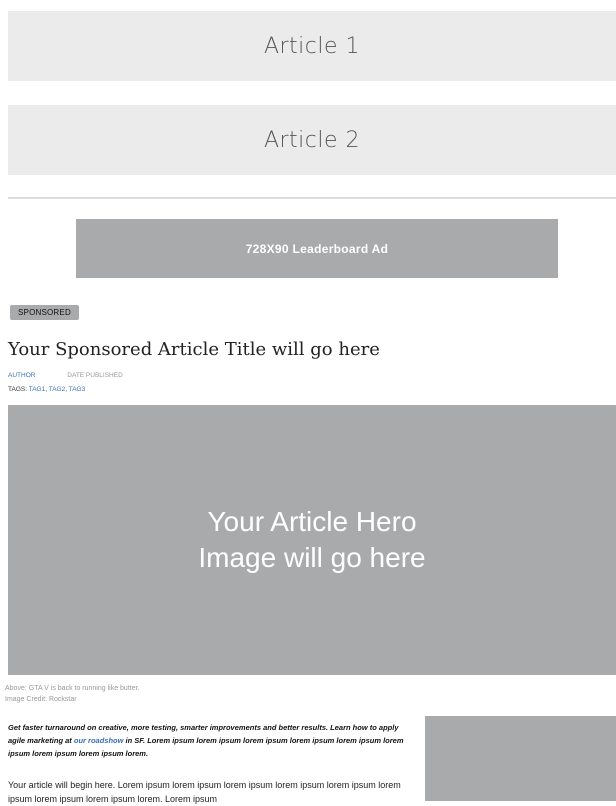 This screenshot has height=806, width=616. I want to click on tags-row: TAGS: TAG1, TAG2, TAG3, so click(47, 389).